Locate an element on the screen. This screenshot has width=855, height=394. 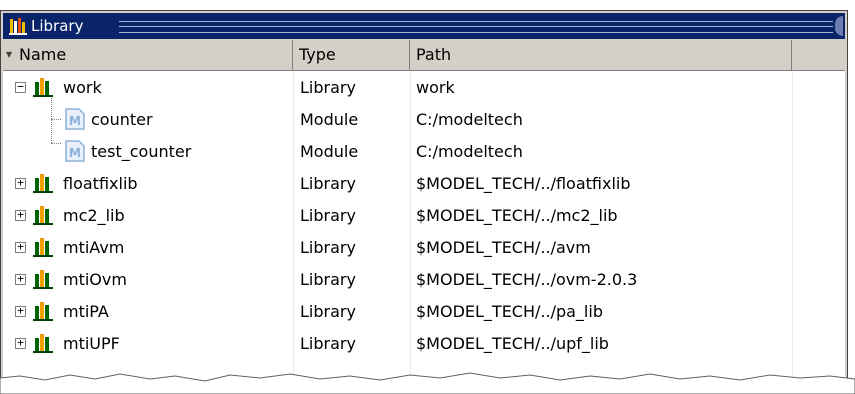
column-header: ▼ Name Type Path is located at coordinates (424, 55).